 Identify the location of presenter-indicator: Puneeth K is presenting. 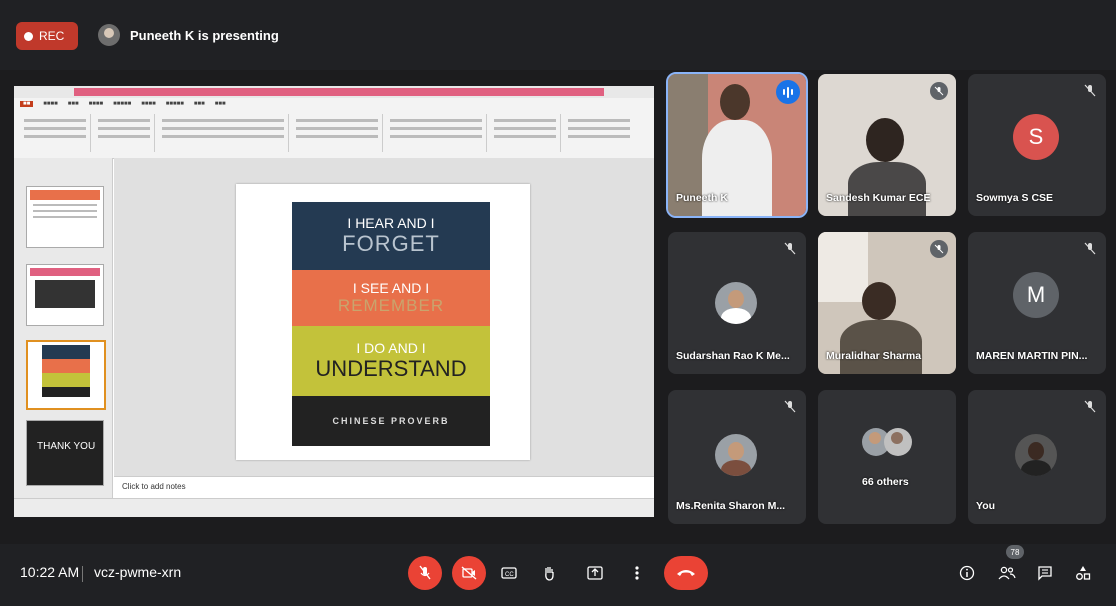
(188, 35).